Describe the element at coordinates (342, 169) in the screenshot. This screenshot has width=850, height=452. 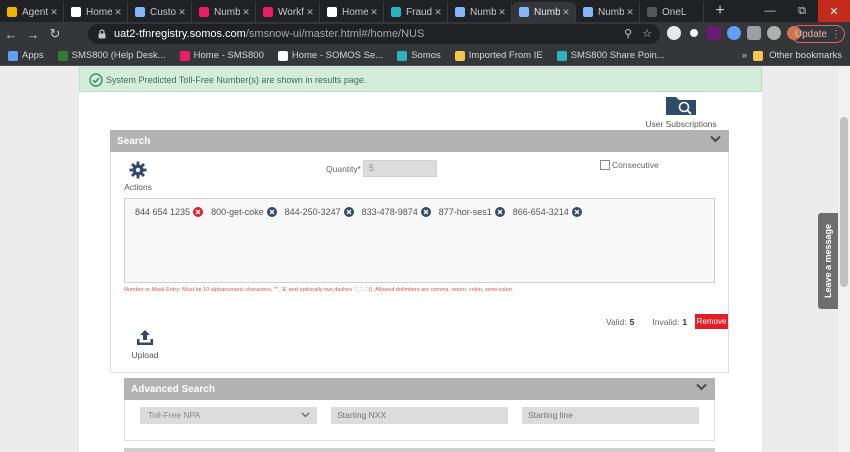
I see `quantity-label-text: Quantity` at that location.